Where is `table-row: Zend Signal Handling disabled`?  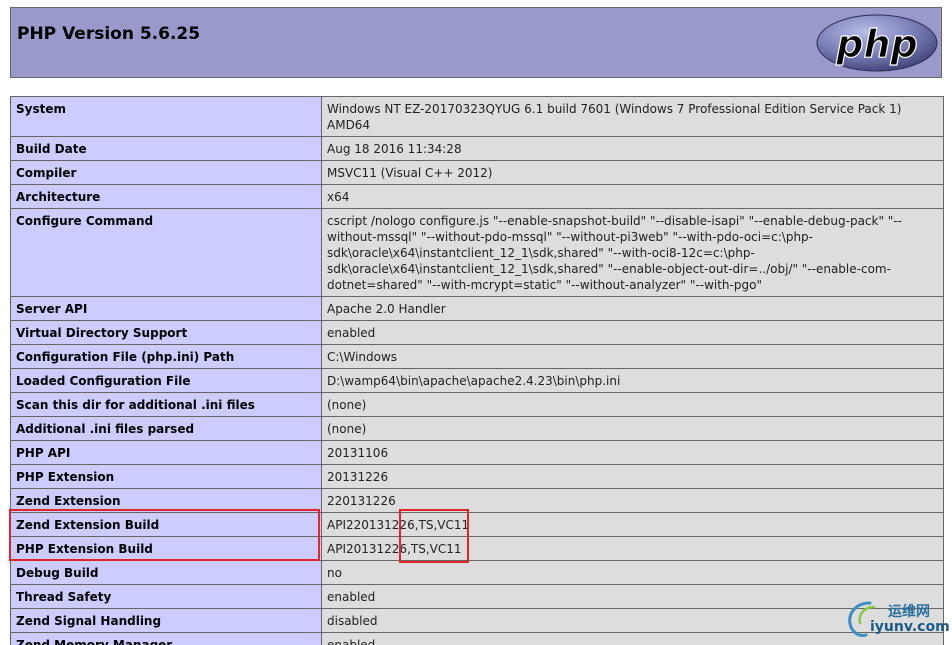 table-row: Zend Signal Handling disabled is located at coordinates (477, 620).